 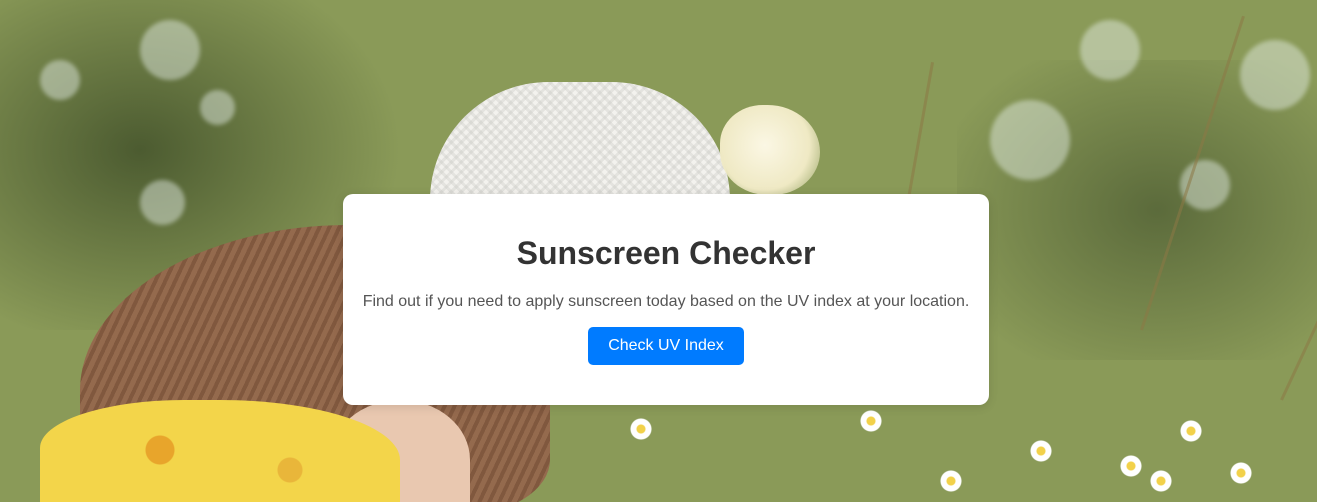 I want to click on grass-stalk, so click(x=920, y=136).